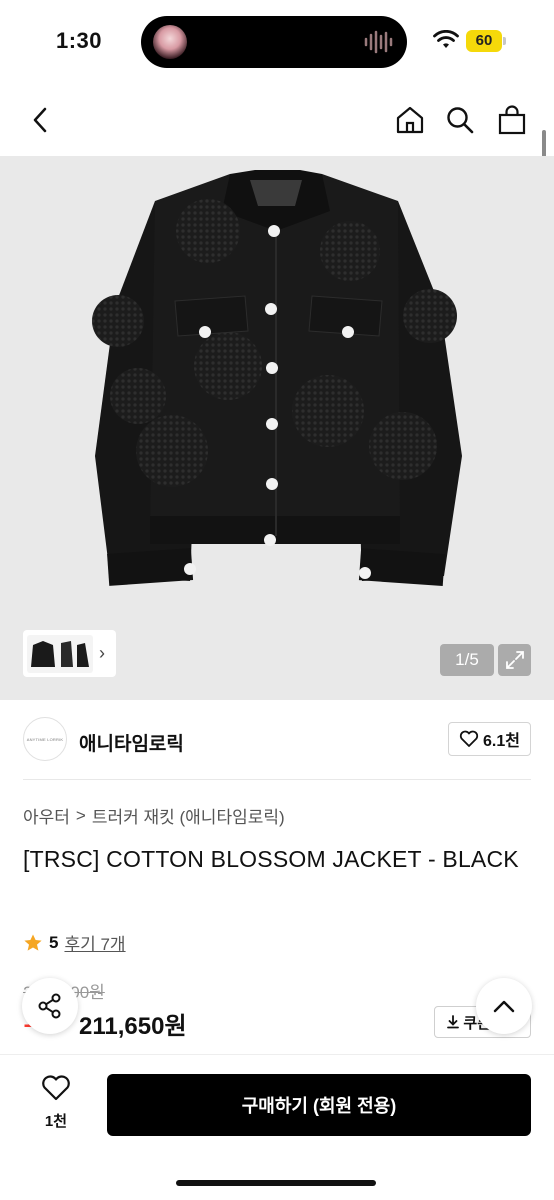 The height and width of the screenshot is (1200, 554). Describe the element at coordinates (501, 741) in the screenshot. I see `brand-like-count: 6.1천` at that location.